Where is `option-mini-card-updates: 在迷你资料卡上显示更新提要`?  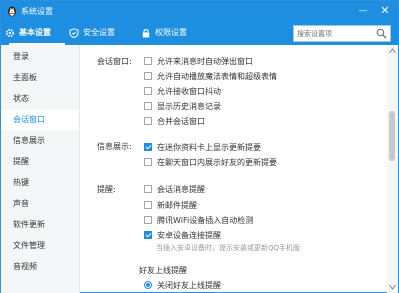 option-mini-card-updates: 在迷你资料卡上显示更新提要 is located at coordinates (202, 147).